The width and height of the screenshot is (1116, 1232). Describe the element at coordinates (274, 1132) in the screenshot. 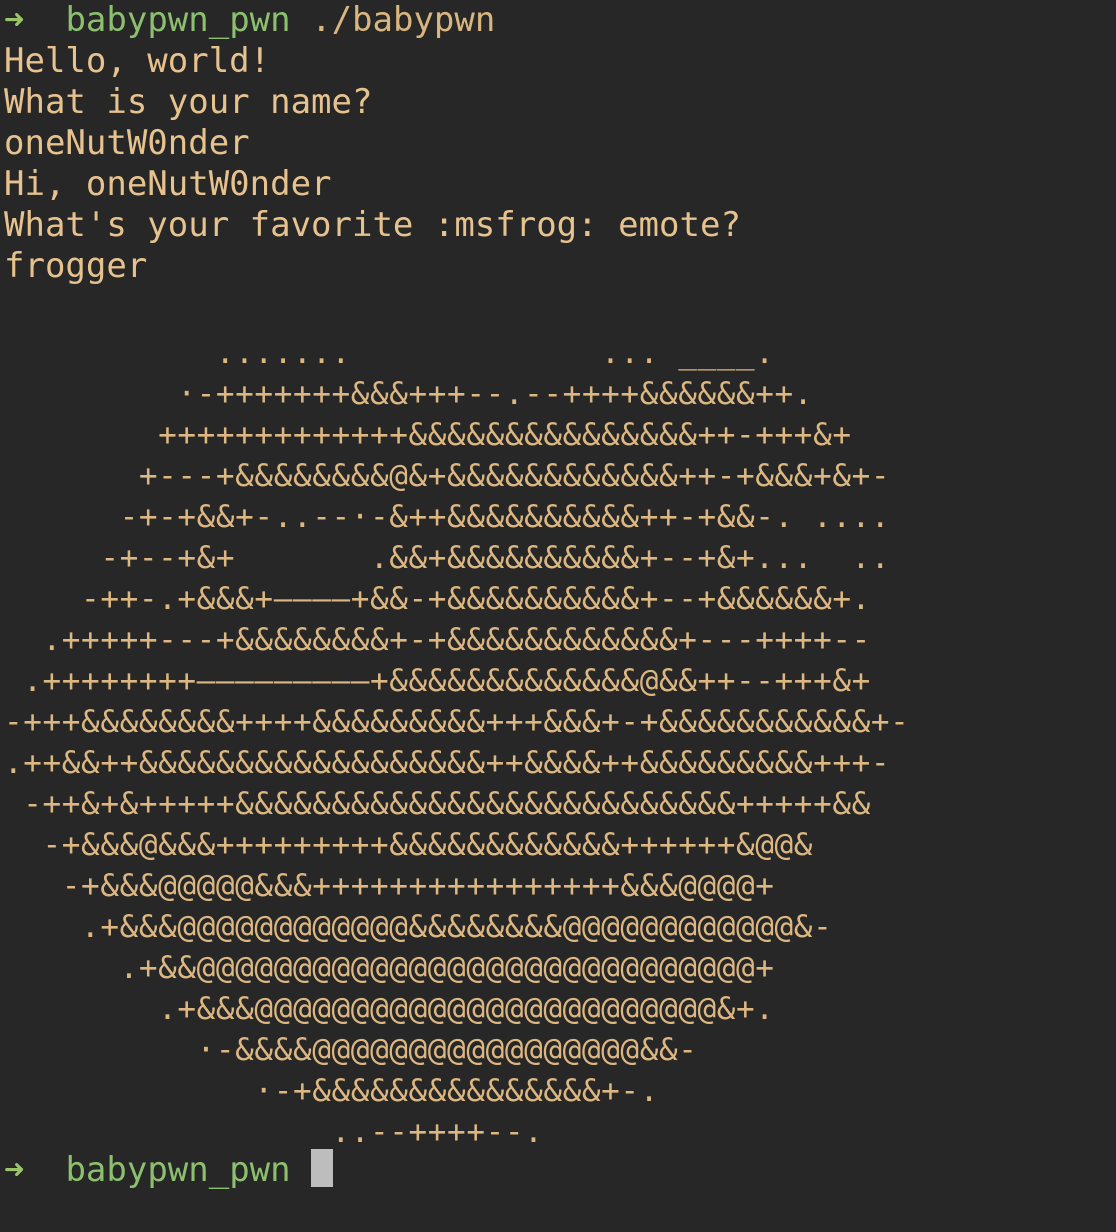

I see `ascii-art-line: ..--++++--.` at that location.